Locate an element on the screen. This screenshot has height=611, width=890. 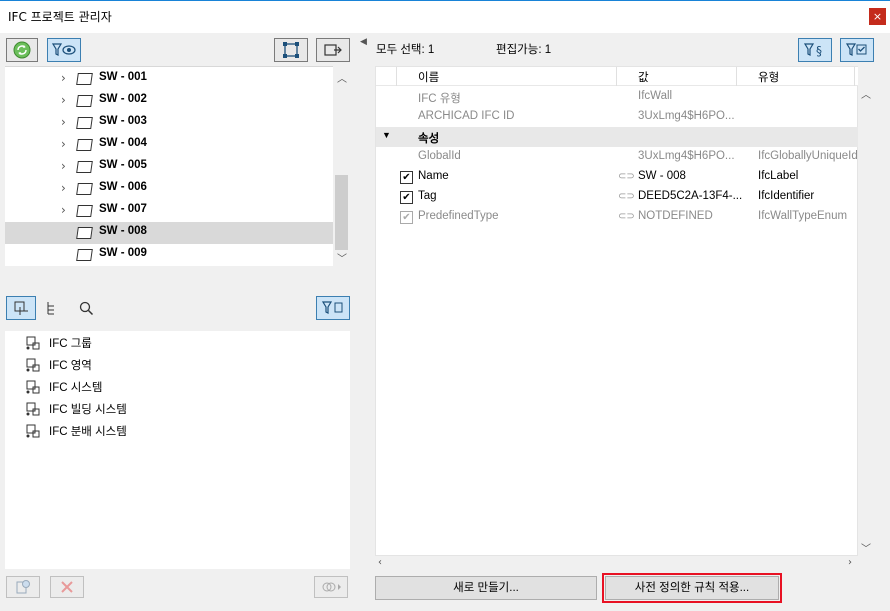
scroll-up-icon: ︿ is located at coordinates (342, 77).